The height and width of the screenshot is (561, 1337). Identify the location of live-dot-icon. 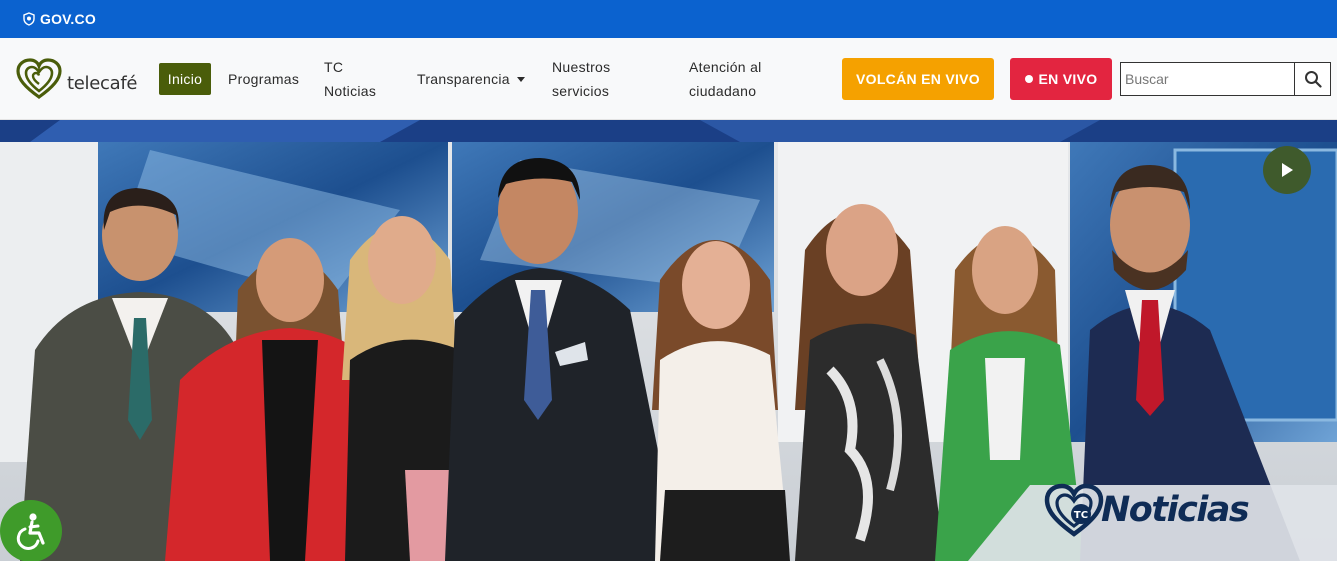
(1028, 79).